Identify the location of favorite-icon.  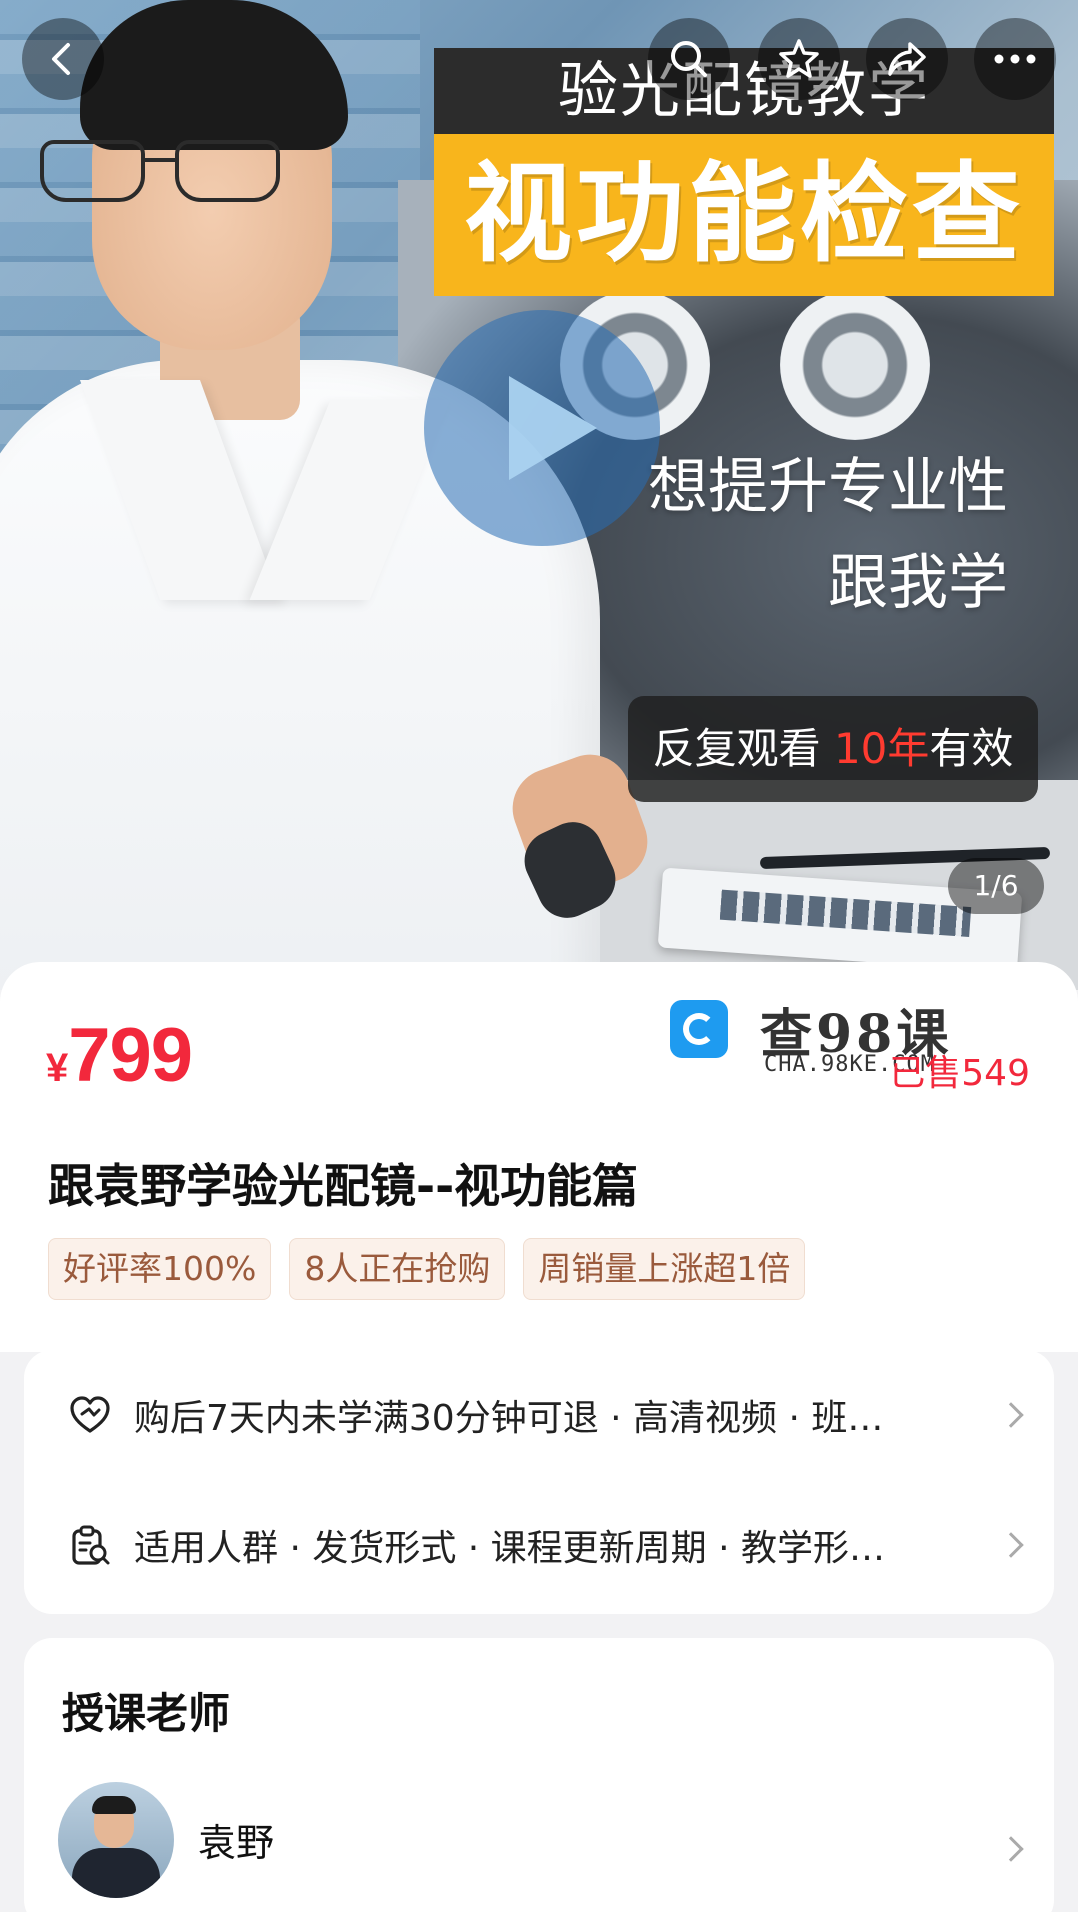
(799, 58).